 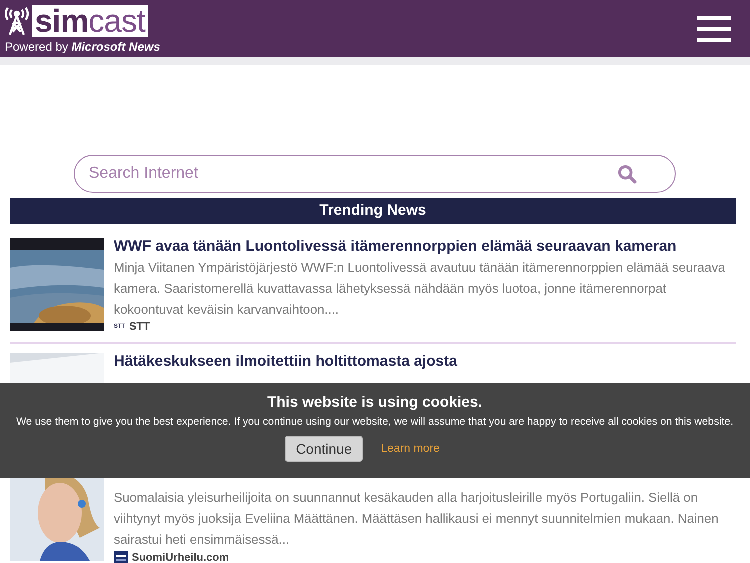 What do you see at coordinates (324, 449) in the screenshot?
I see `continue-button: Continue` at bounding box center [324, 449].